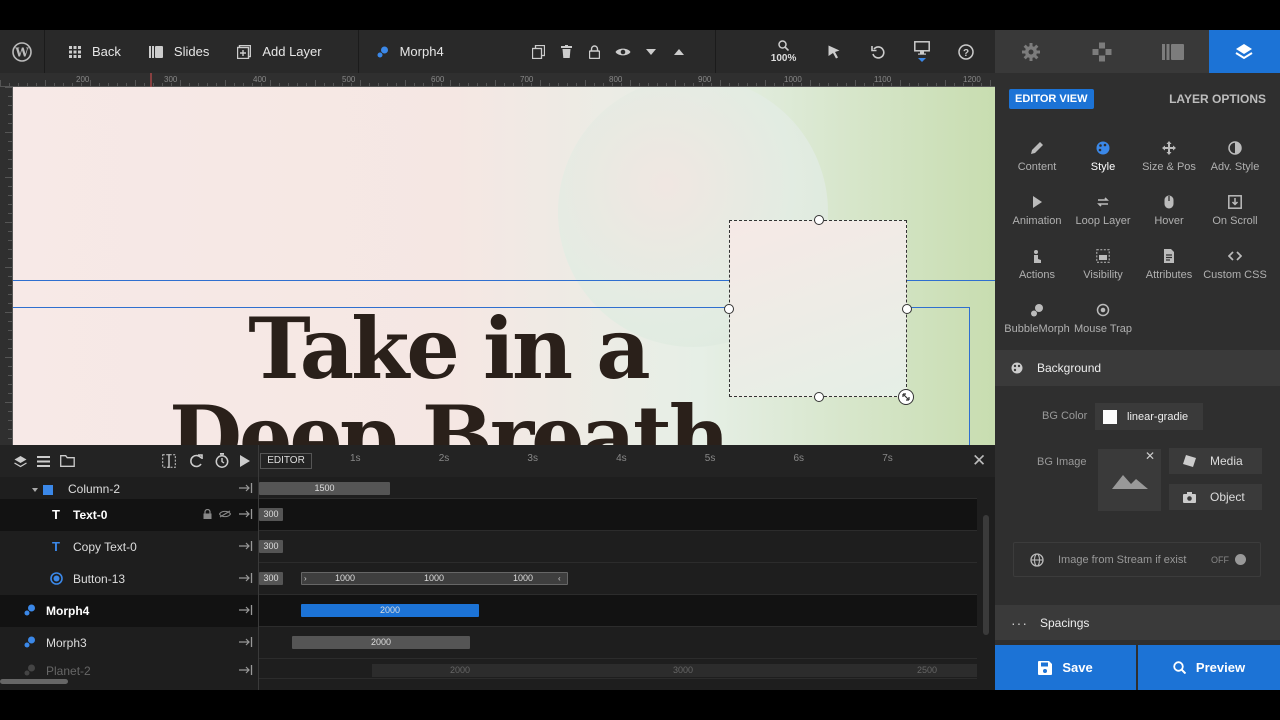 The height and width of the screenshot is (720, 1280). I want to click on layer-row-copy-text-0: T Copy Text-0 300, so click(497, 547).